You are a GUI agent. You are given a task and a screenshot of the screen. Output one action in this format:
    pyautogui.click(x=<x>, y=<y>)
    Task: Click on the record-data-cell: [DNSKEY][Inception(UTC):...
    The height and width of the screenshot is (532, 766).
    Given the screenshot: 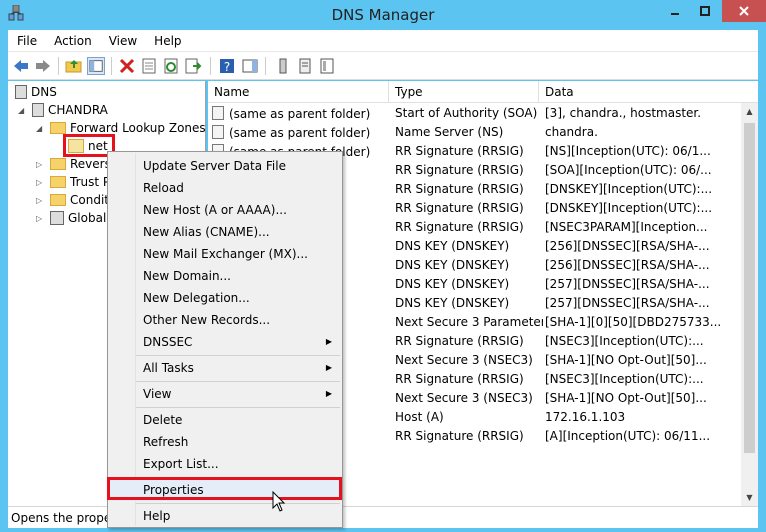 What is the action you would take?
    pyautogui.click(x=643, y=189)
    